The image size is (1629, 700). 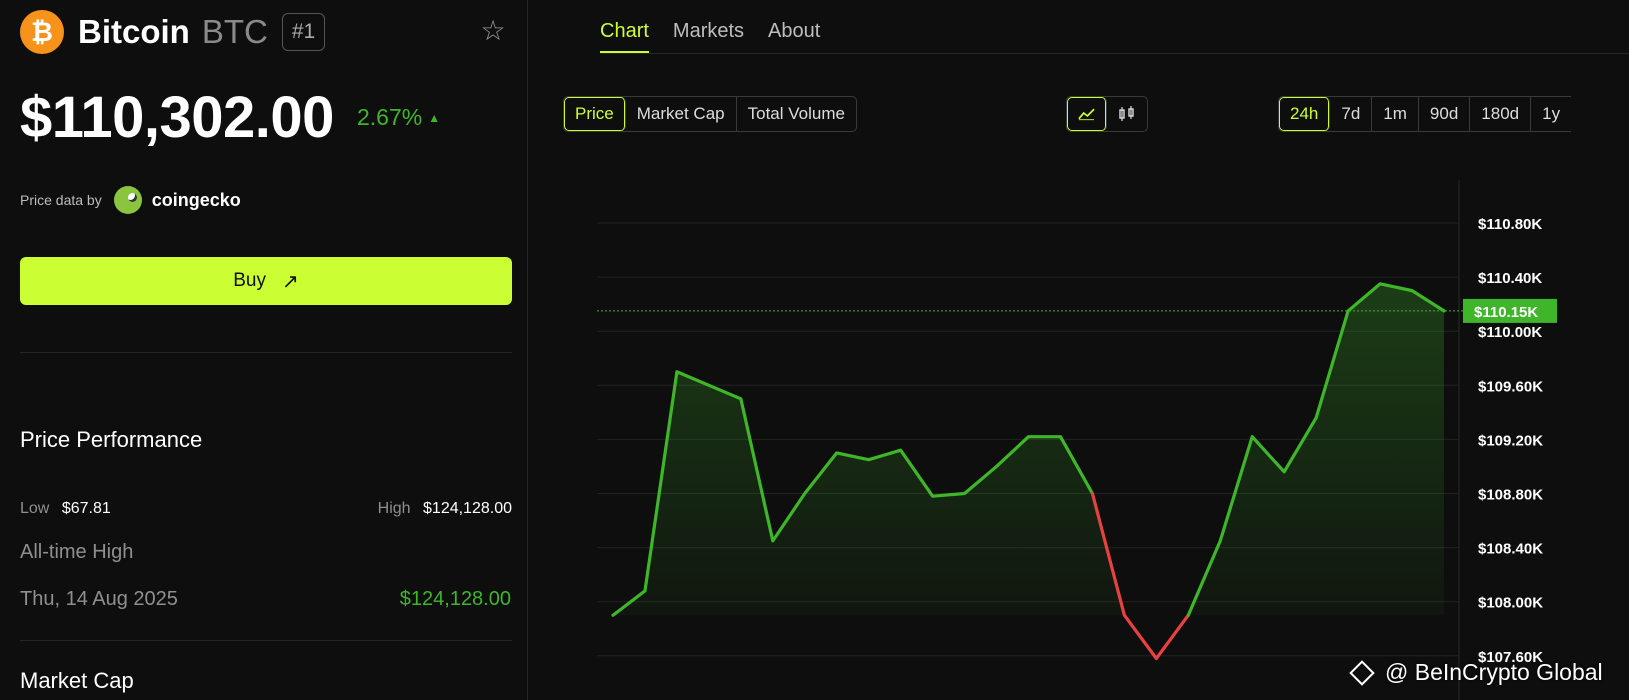 I want to click on price-change: 2.67% ▲, so click(x=398, y=117).